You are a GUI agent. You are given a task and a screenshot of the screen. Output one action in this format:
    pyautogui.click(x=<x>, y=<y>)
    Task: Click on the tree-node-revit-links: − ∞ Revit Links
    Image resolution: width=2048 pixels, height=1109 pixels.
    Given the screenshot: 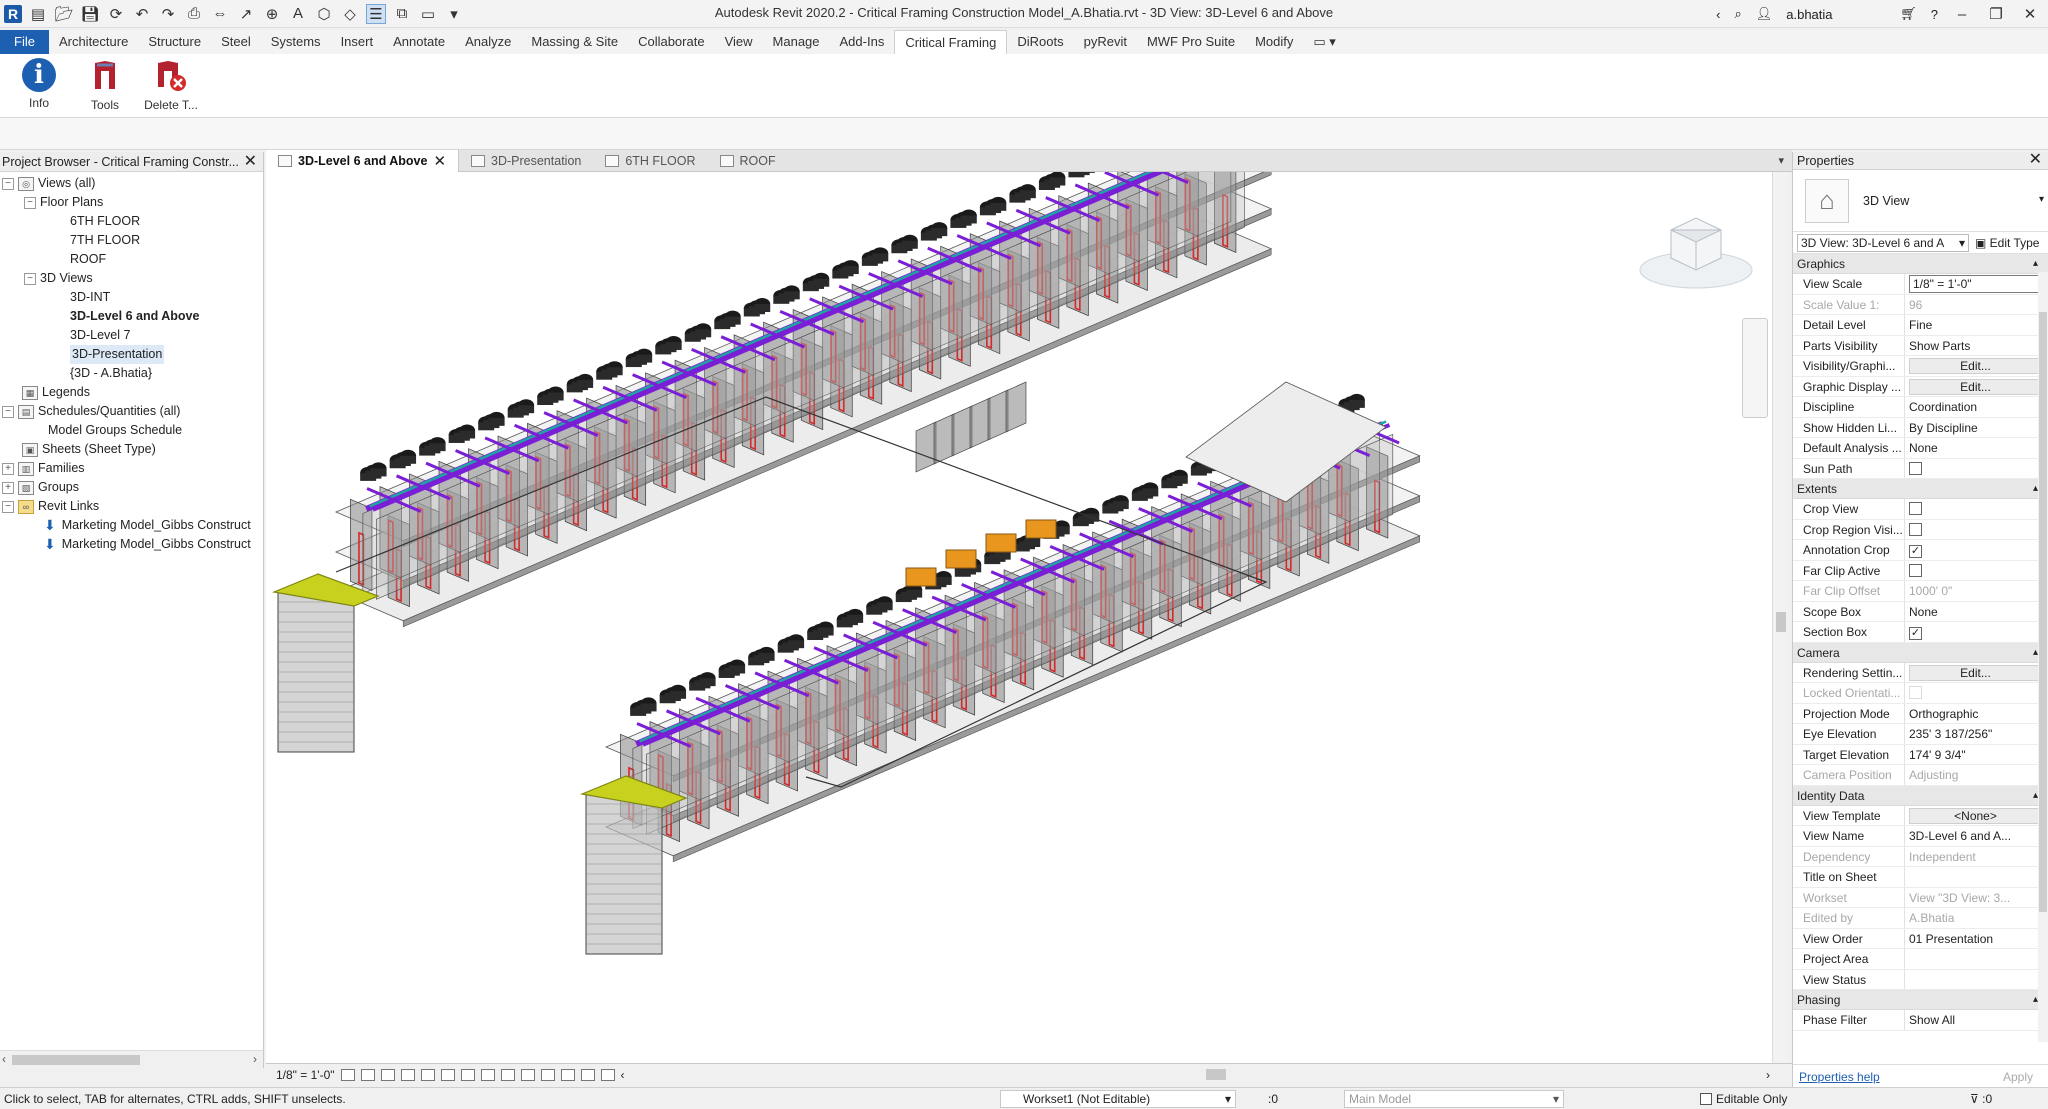 What is the action you would take?
    pyautogui.click(x=131, y=506)
    